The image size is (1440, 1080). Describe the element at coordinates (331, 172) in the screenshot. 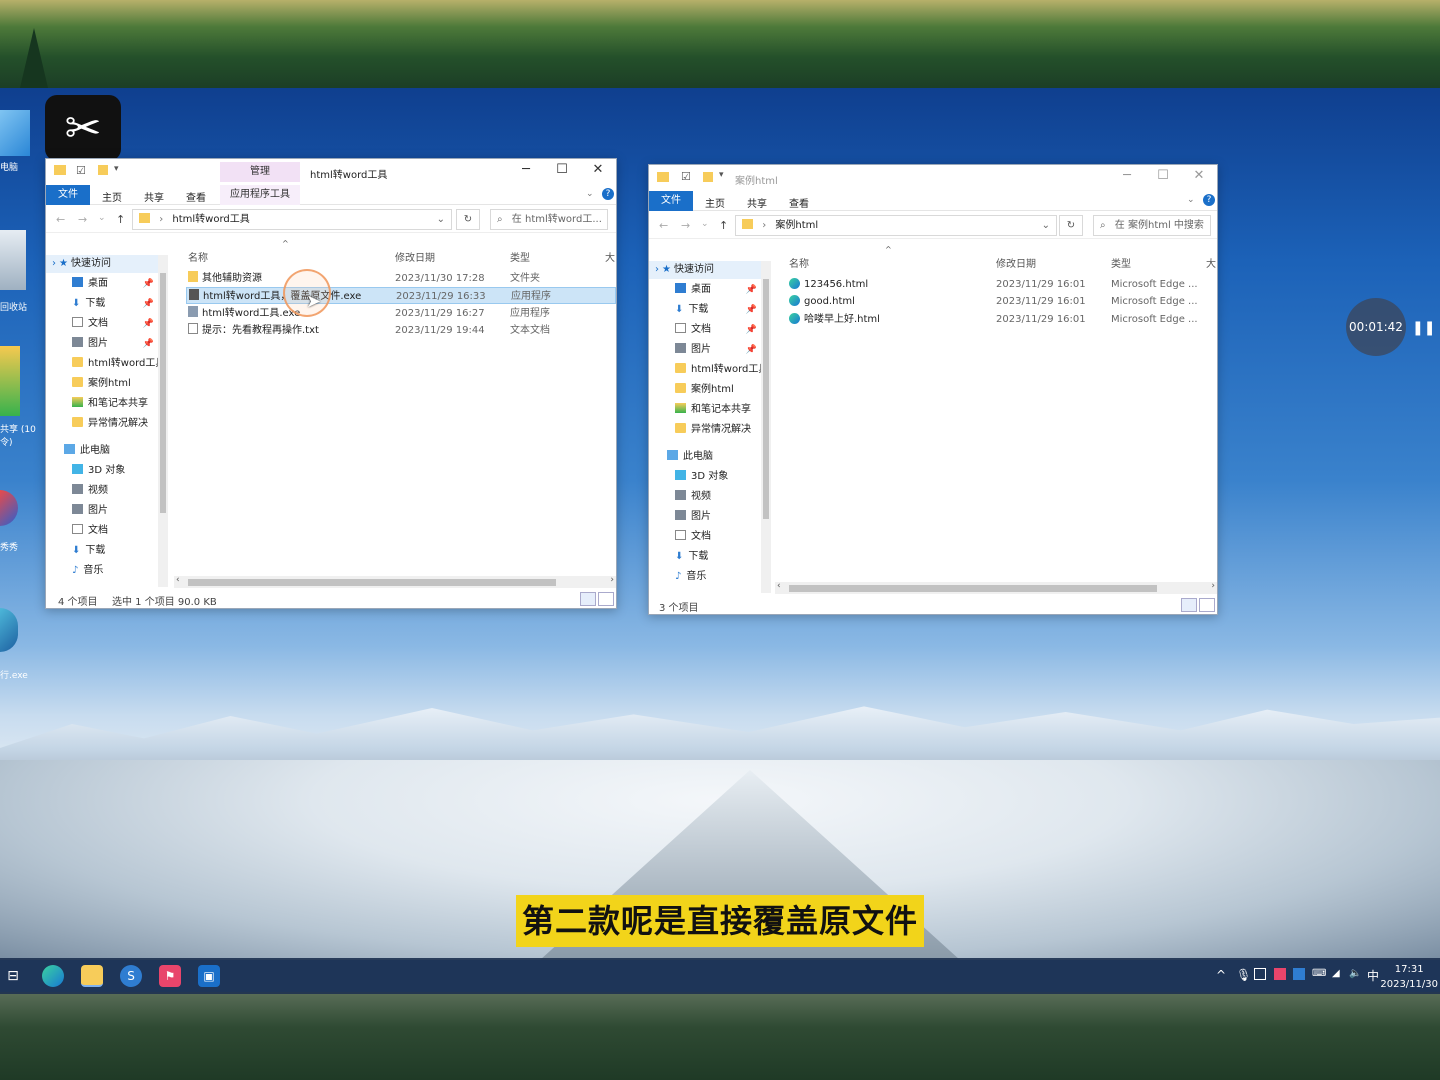

I see `title-bar: ☑ ▾ 管理 html转word工具 ─ ☐ ✕` at that location.